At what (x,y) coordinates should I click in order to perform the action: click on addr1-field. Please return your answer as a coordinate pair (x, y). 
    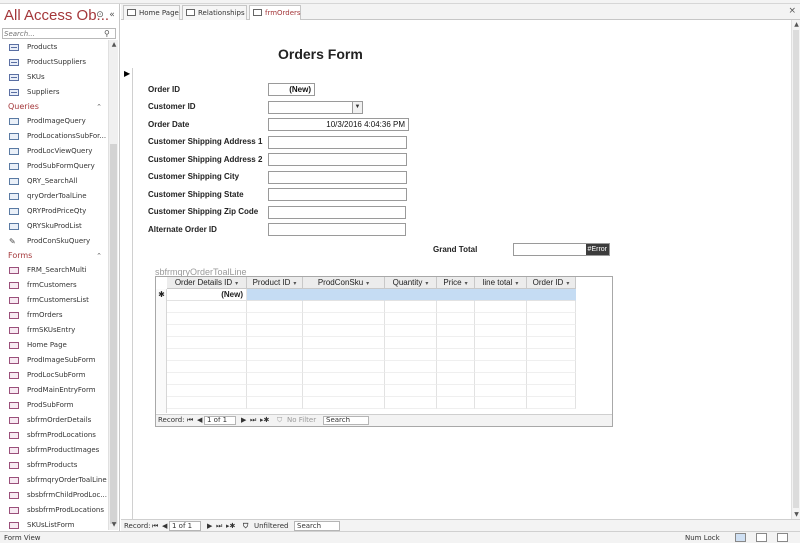
    Looking at the image, I should click on (337, 142).